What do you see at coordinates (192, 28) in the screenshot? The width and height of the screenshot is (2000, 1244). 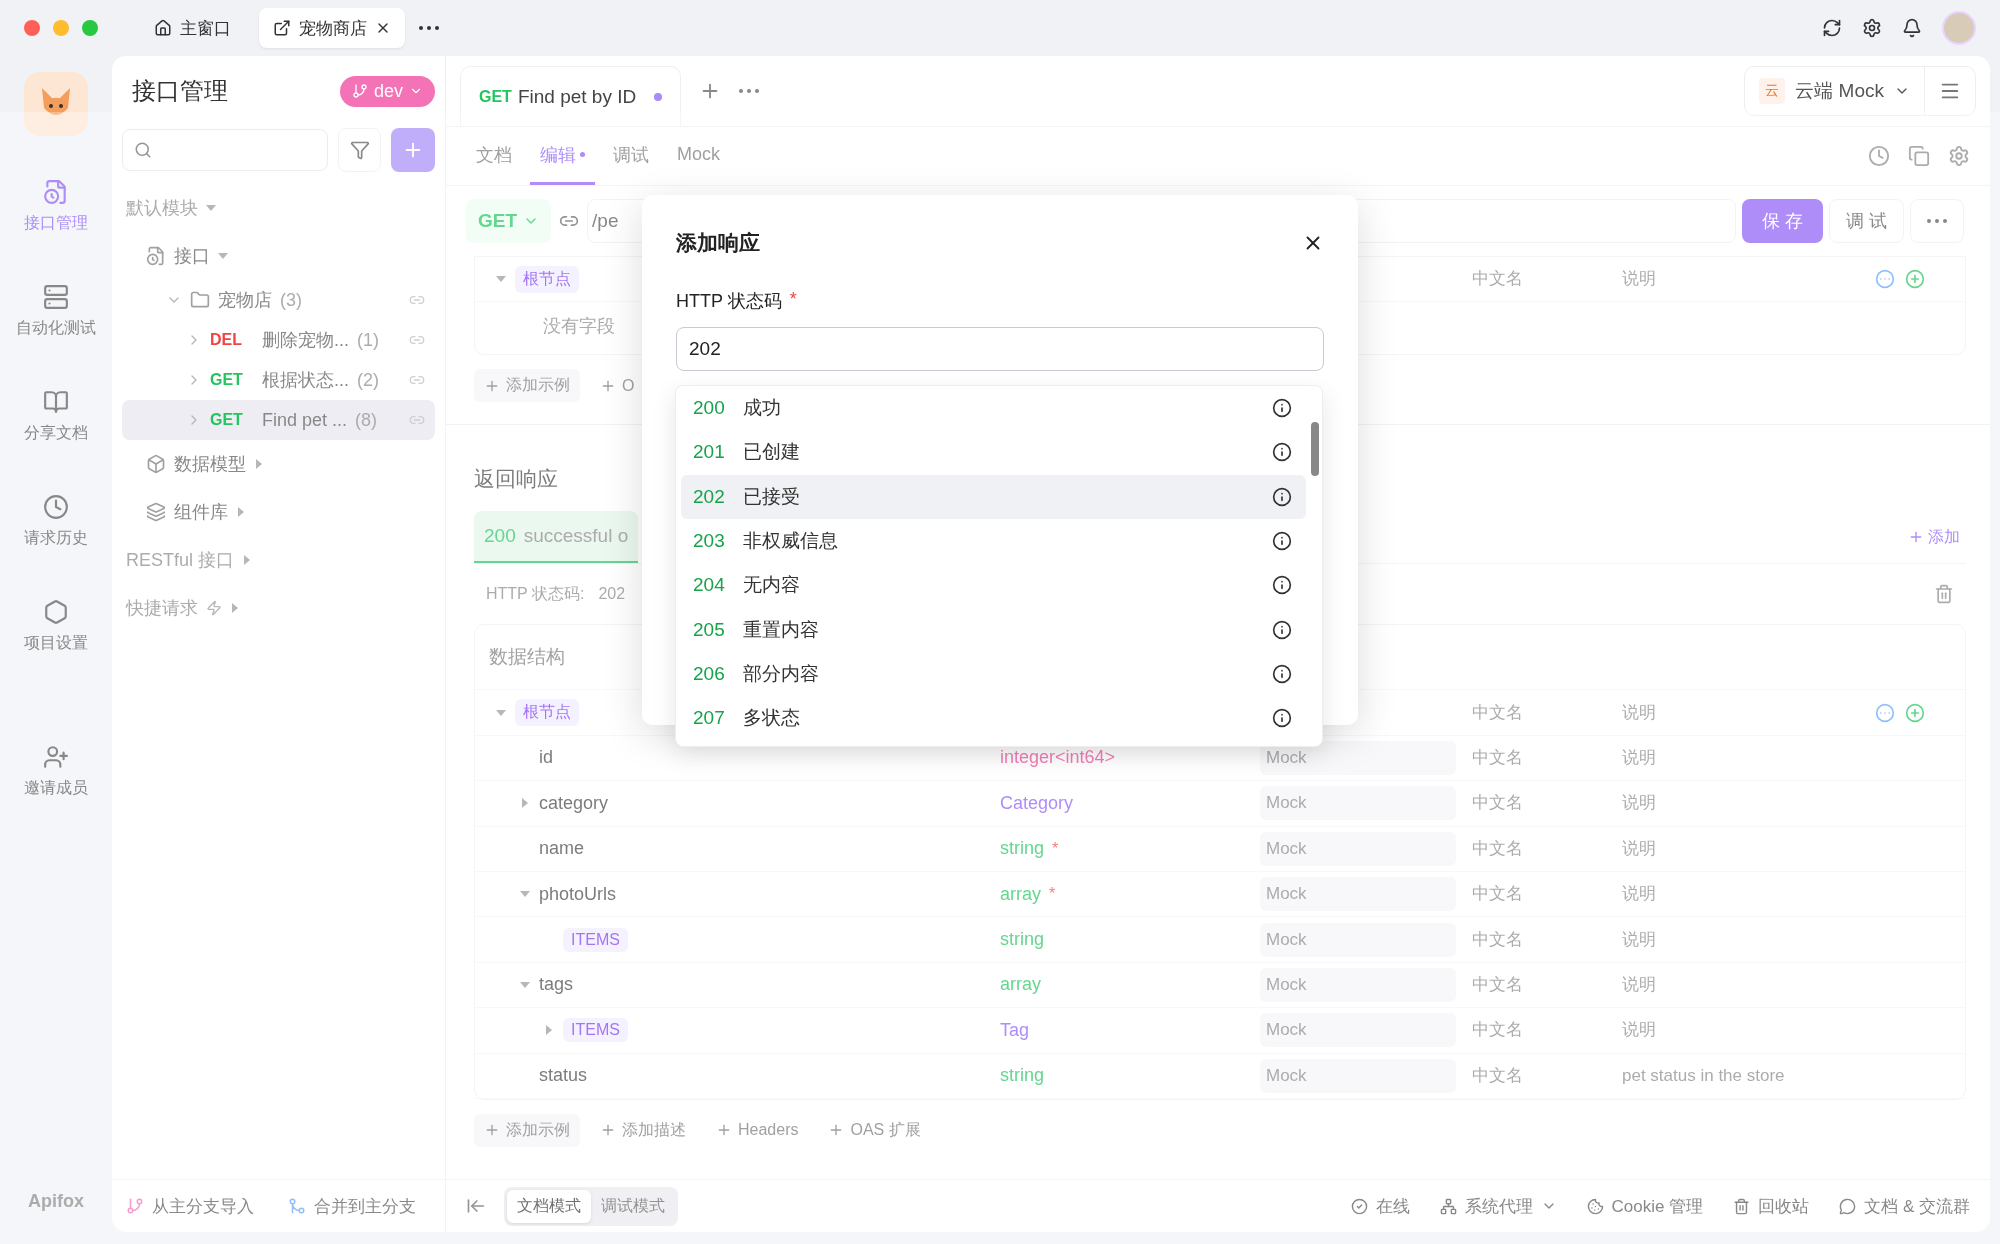 I see `window-tab: 主窗口` at bounding box center [192, 28].